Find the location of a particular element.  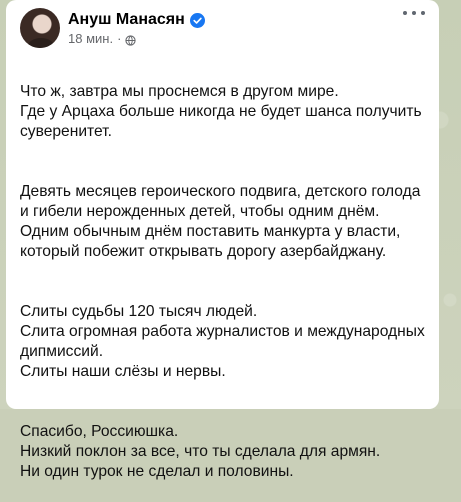

globe-icon is located at coordinates (131, 39).